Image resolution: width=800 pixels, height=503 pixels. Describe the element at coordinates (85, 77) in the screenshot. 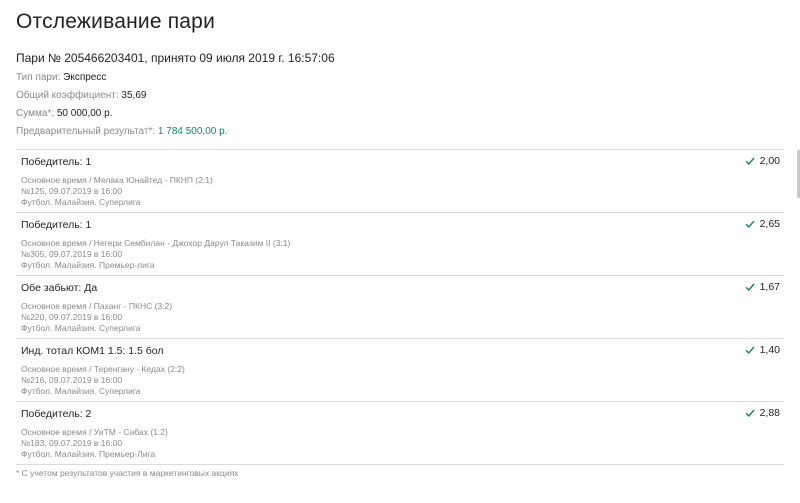

I see `bet-type-value: Экспресс` at that location.